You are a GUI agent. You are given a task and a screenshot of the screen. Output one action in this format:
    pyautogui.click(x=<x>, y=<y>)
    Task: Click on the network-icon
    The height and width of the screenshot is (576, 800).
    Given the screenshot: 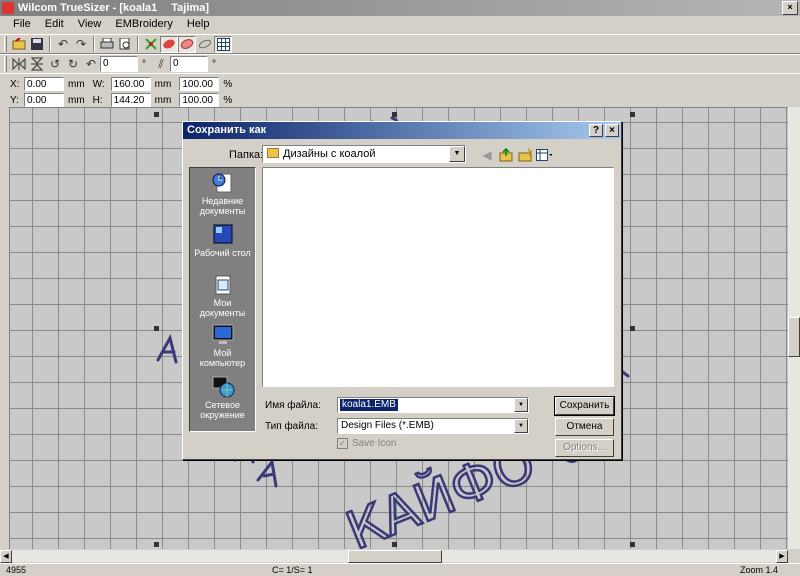 What is the action you would take?
    pyautogui.click(x=223, y=387)
    